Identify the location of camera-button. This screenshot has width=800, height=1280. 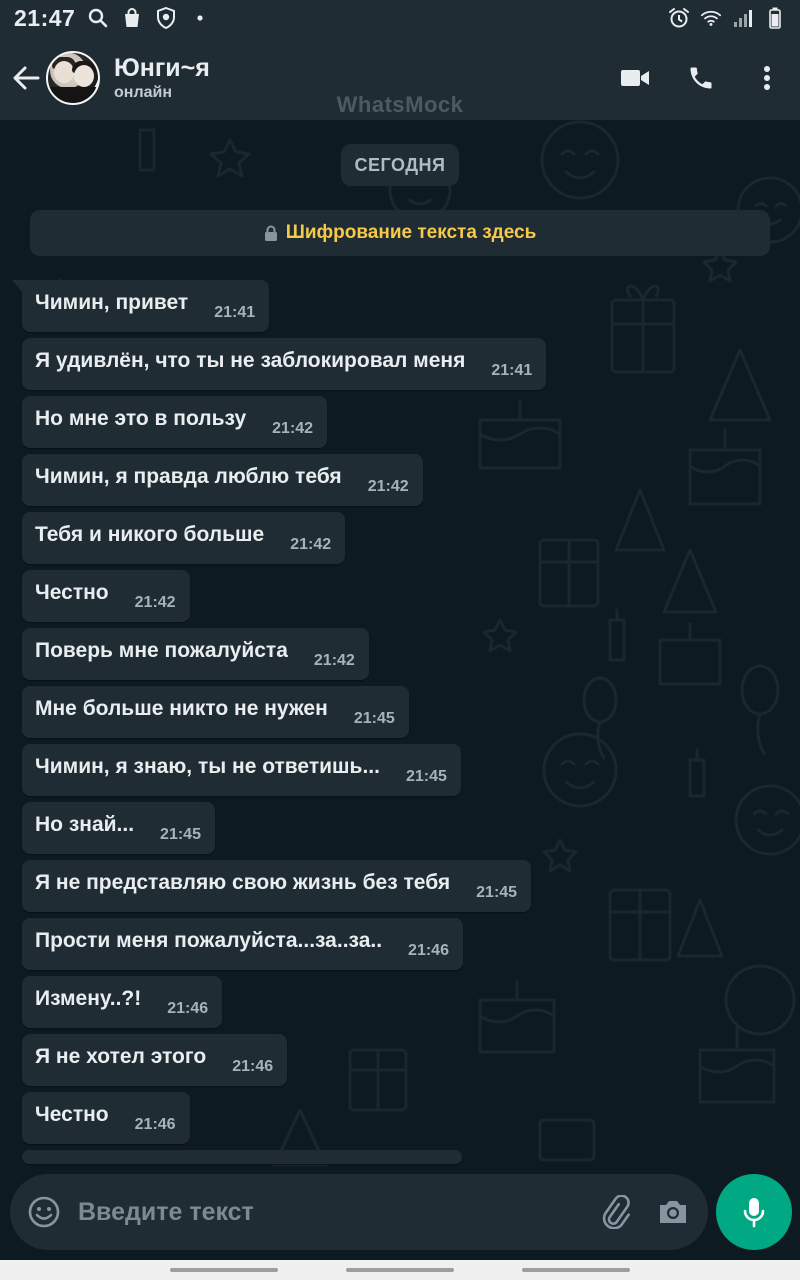
(673, 1212).